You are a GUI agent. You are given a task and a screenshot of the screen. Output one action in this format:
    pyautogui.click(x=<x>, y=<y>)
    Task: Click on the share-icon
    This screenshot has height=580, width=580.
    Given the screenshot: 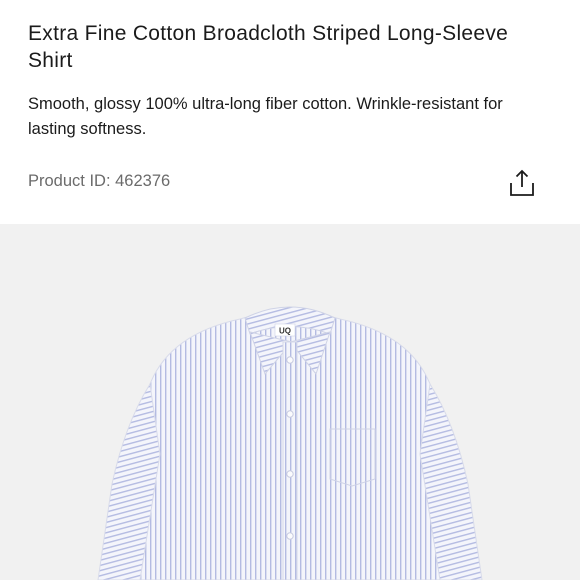 What is the action you would take?
    pyautogui.click(x=522, y=182)
    